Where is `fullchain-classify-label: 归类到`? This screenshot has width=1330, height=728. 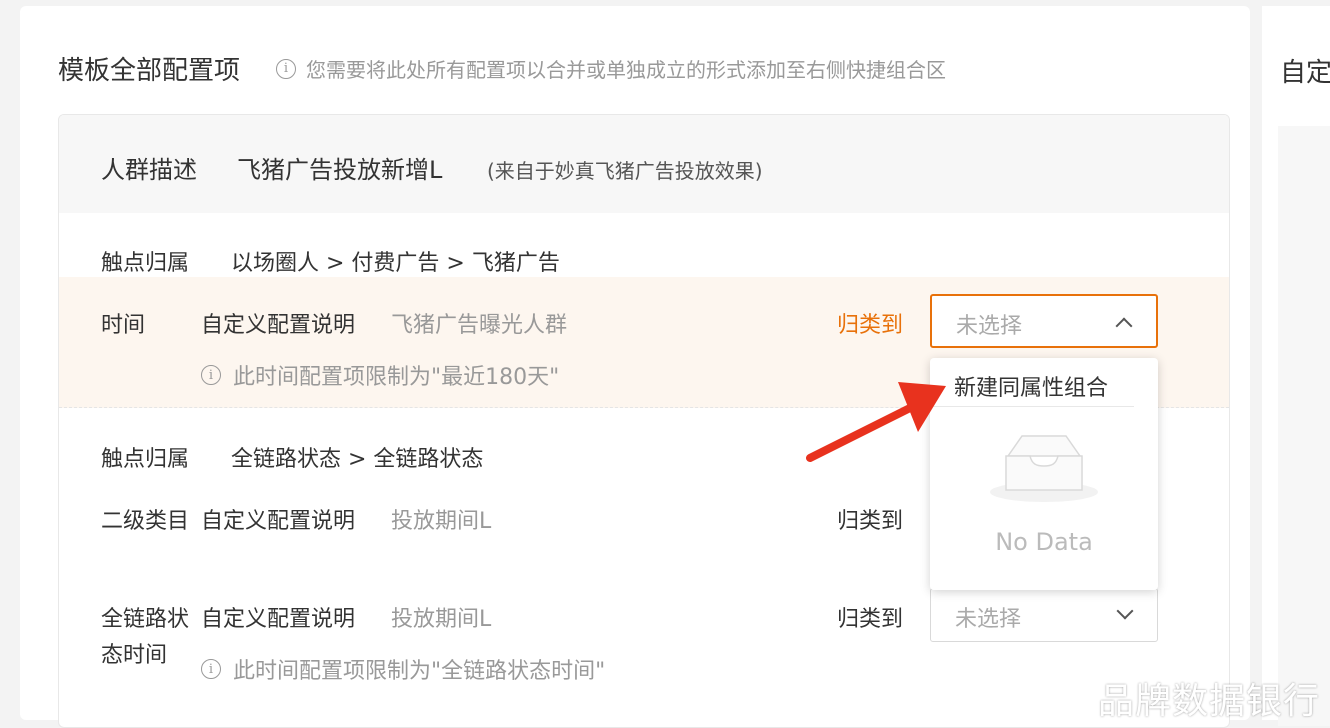
fullchain-classify-label: 归类到 is located at coordinates (870, 619).